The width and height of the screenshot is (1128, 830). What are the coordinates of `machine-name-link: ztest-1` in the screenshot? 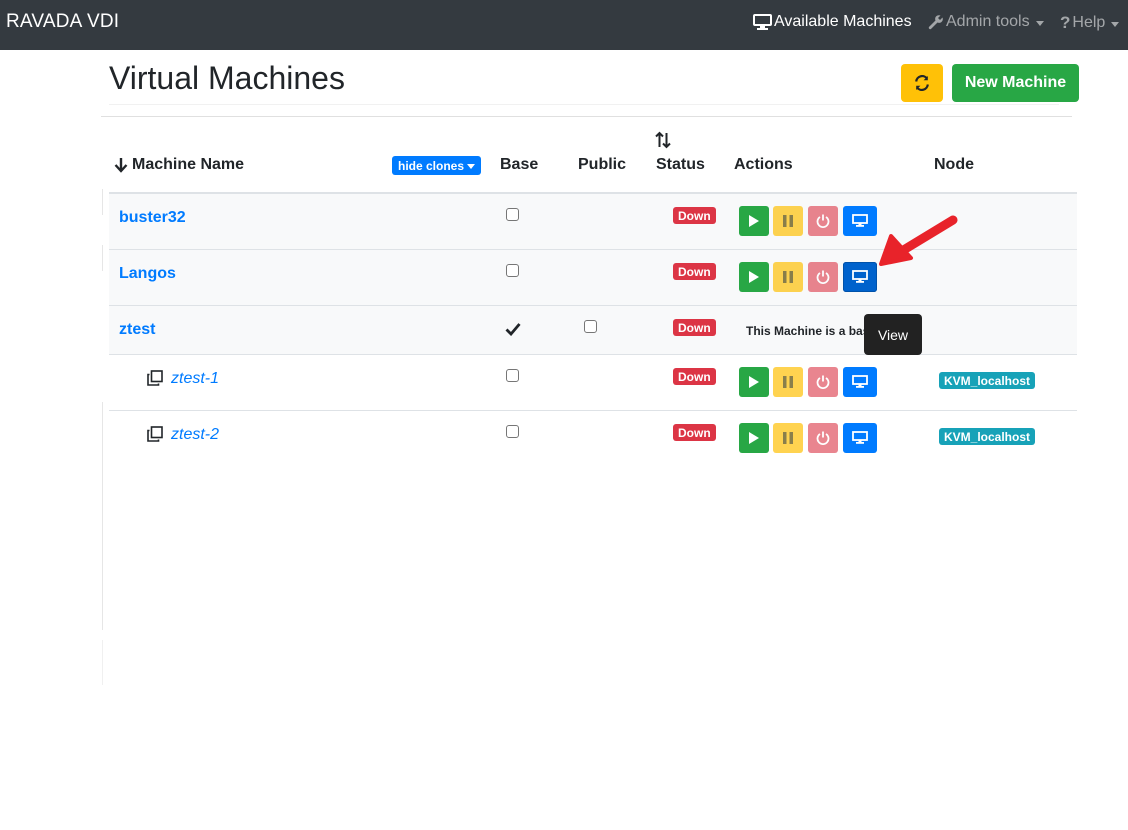 It's located at (195, 379).